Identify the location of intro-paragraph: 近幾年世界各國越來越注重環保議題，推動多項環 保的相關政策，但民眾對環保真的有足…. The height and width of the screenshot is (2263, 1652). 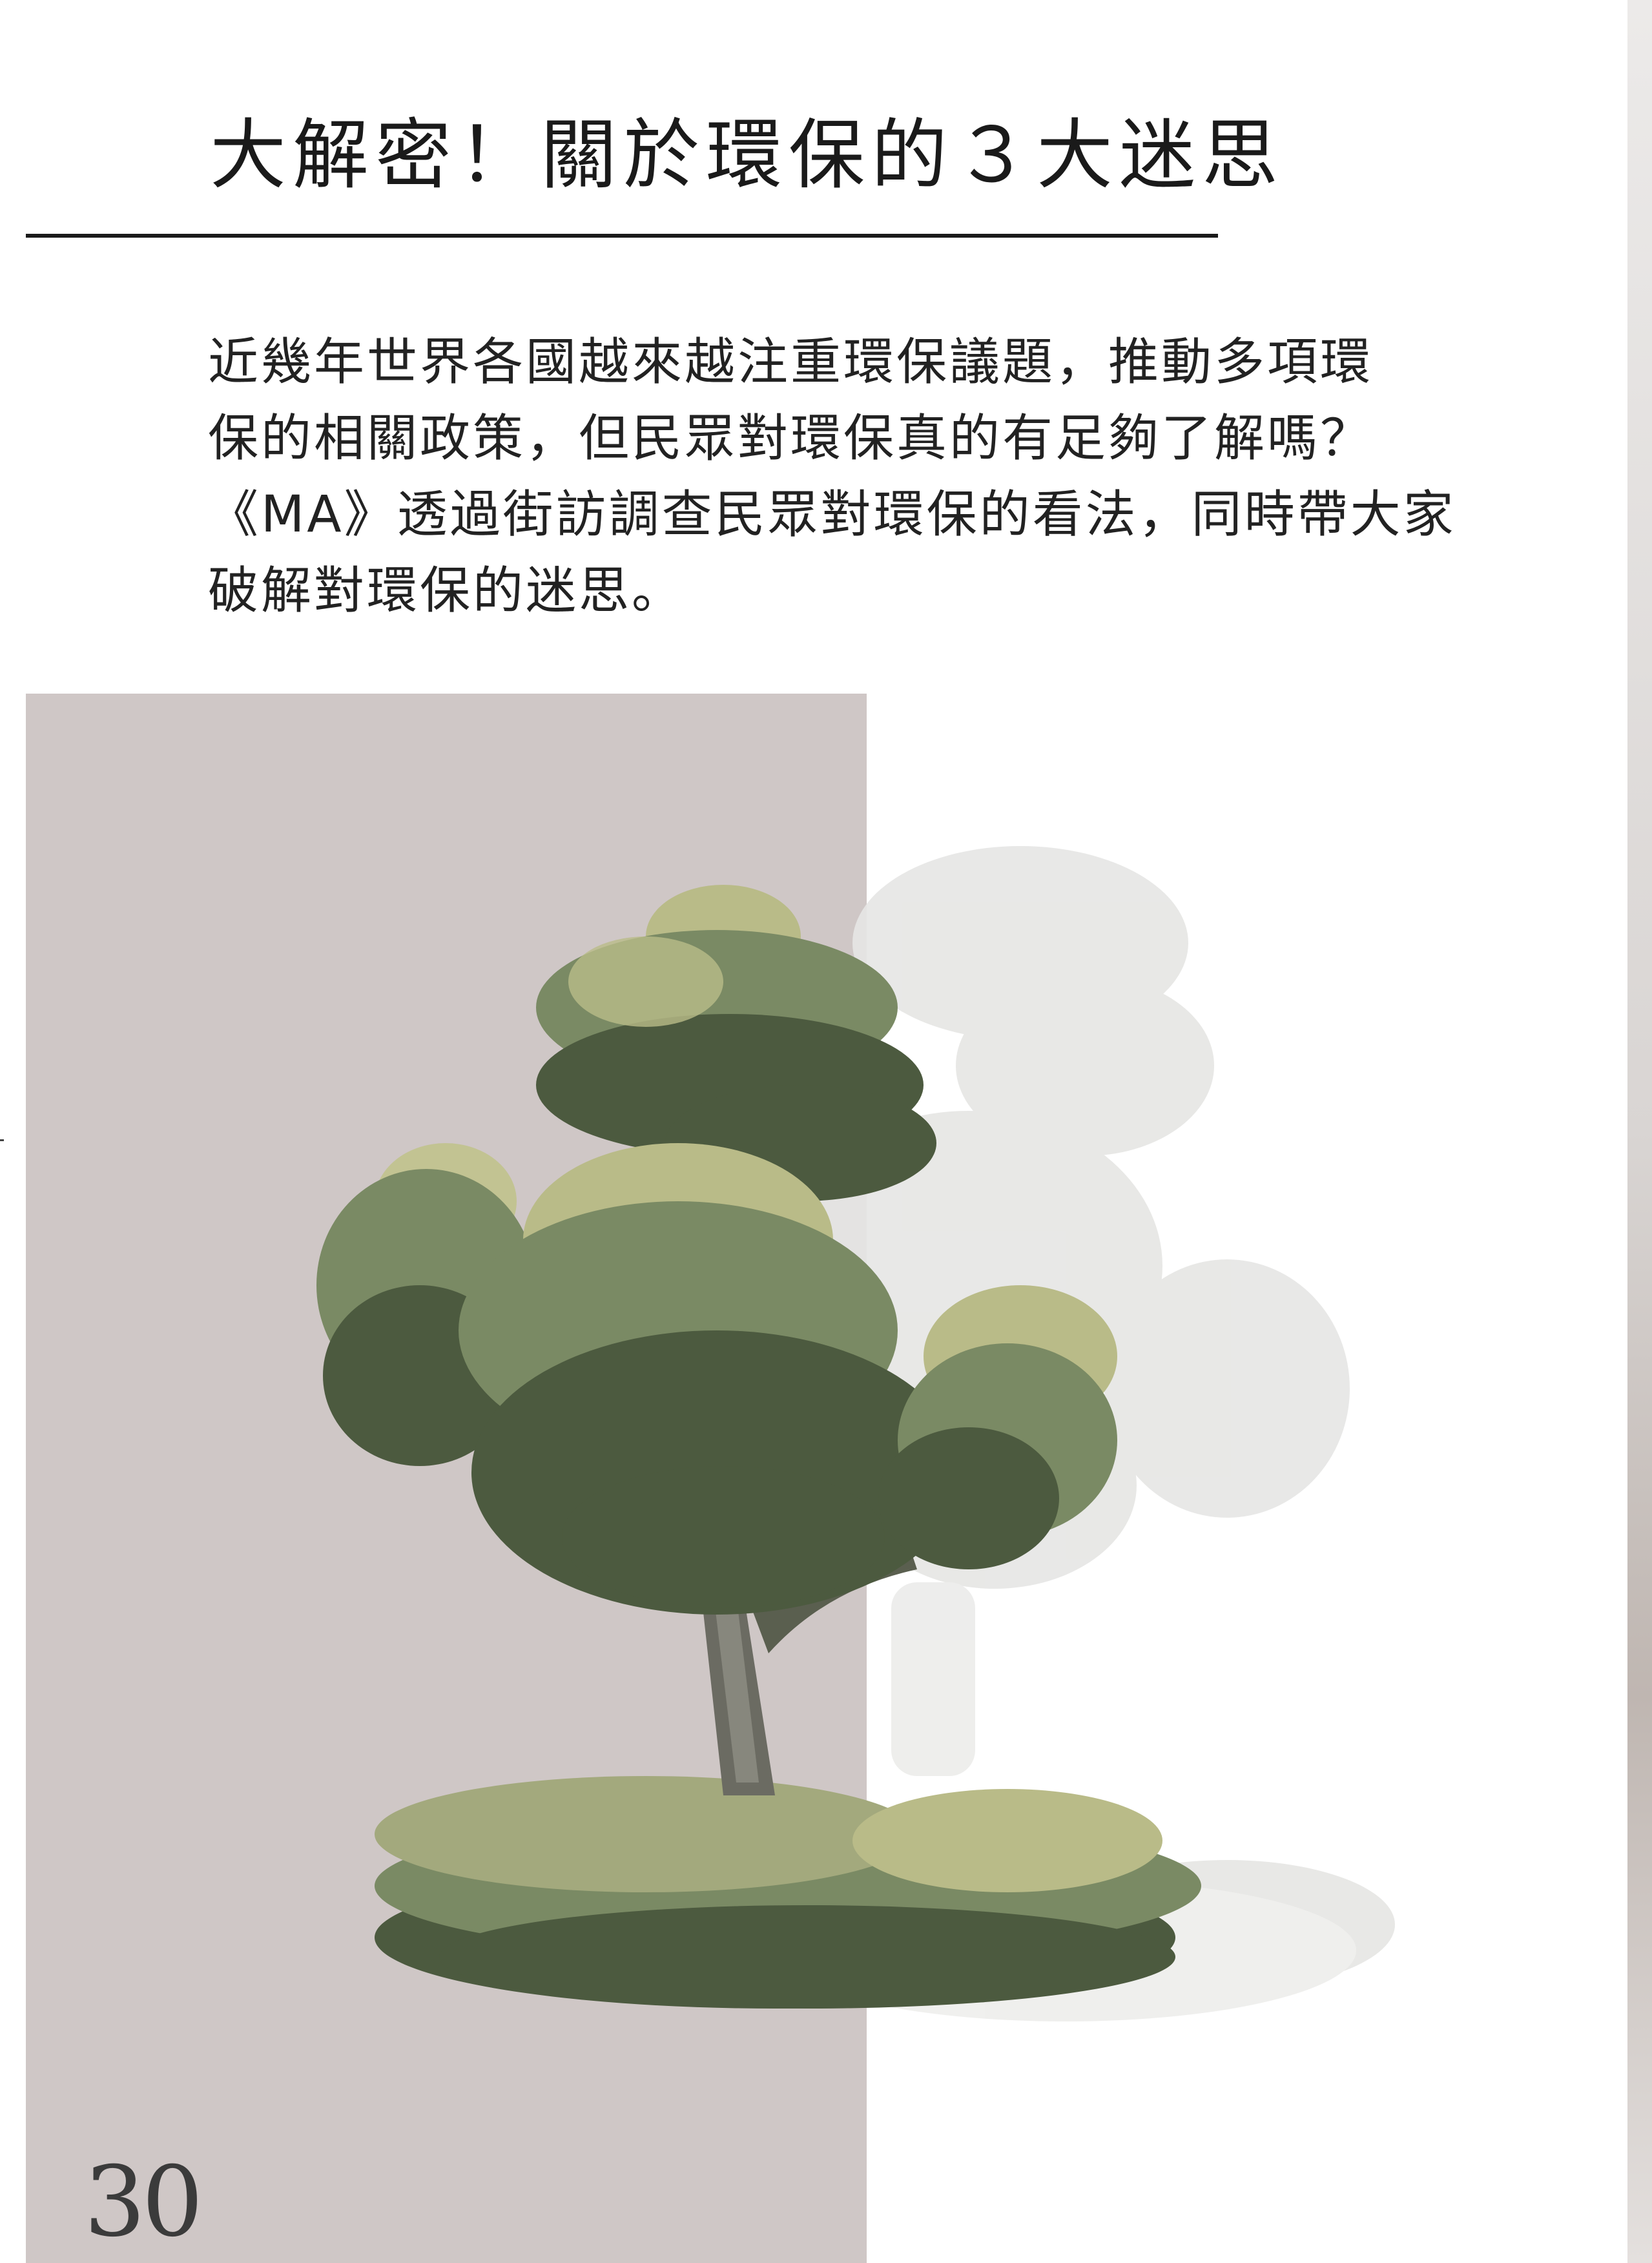
(851, 476).